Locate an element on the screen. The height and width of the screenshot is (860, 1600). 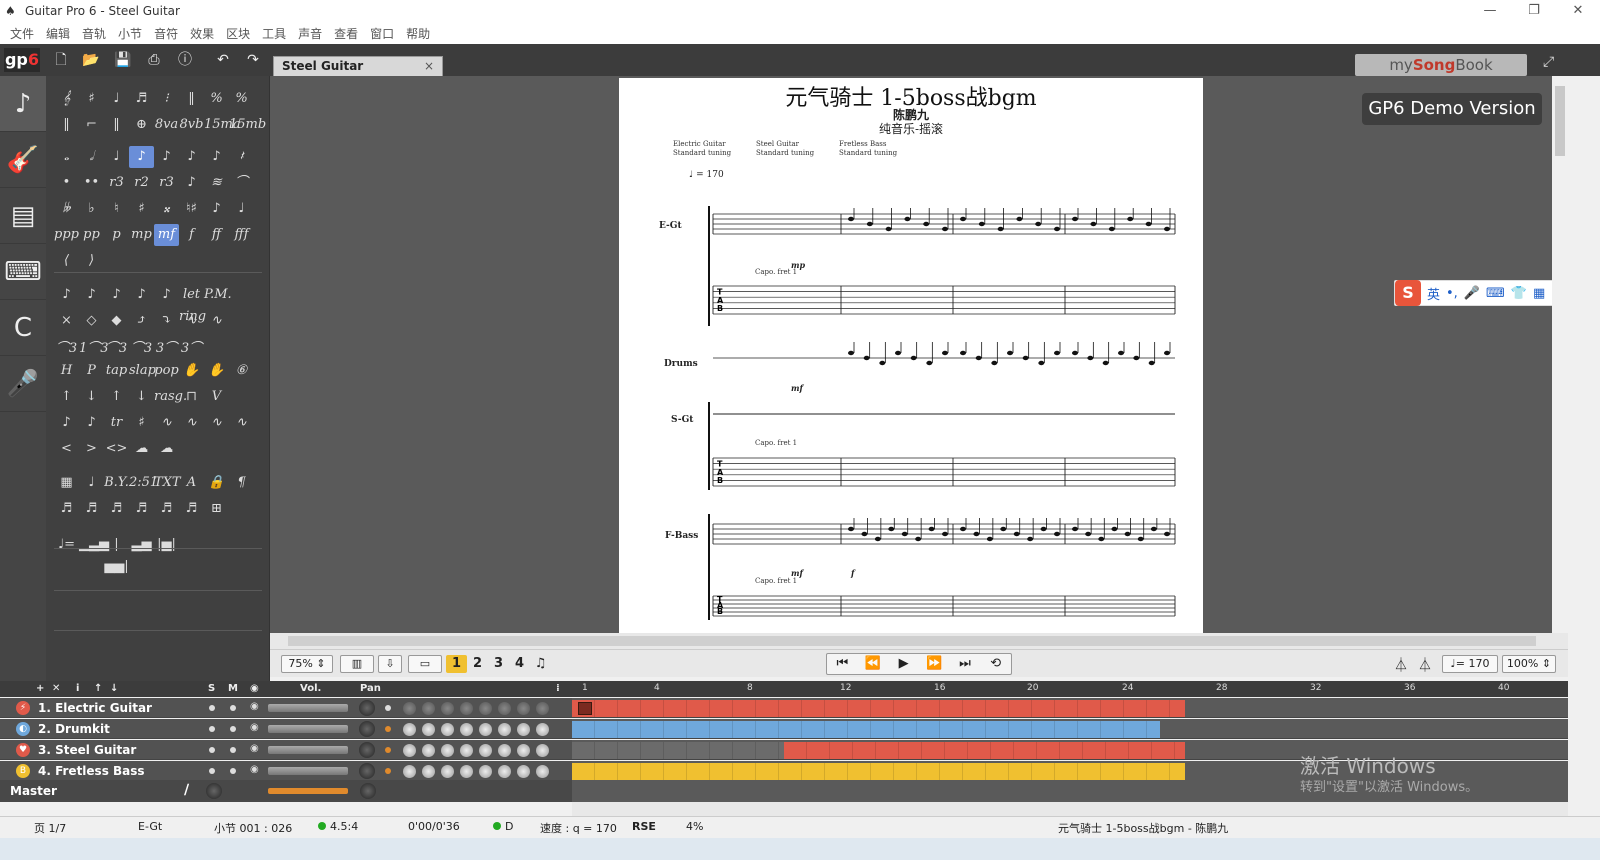
palette-button: |▅| is located at coordinates (166, 545).